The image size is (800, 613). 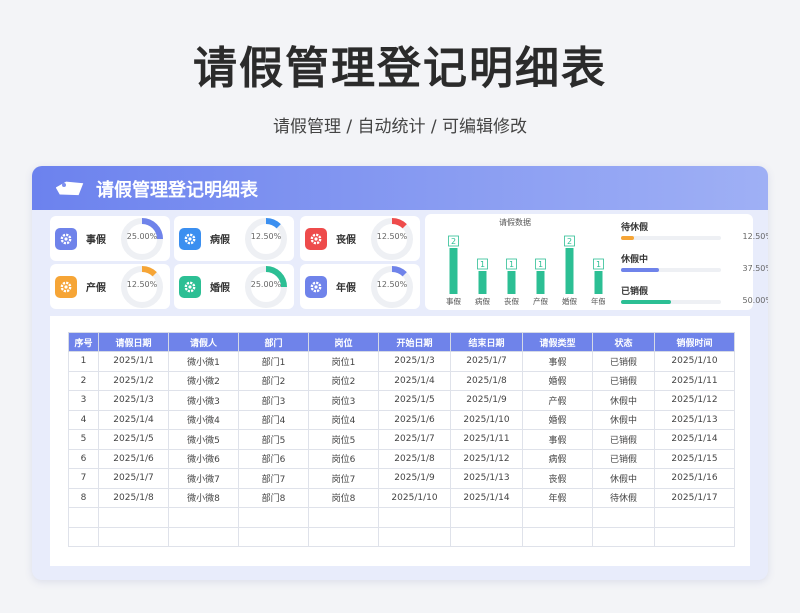 I want to click on table-cell: 岗位4, so click(x=343, y=419).